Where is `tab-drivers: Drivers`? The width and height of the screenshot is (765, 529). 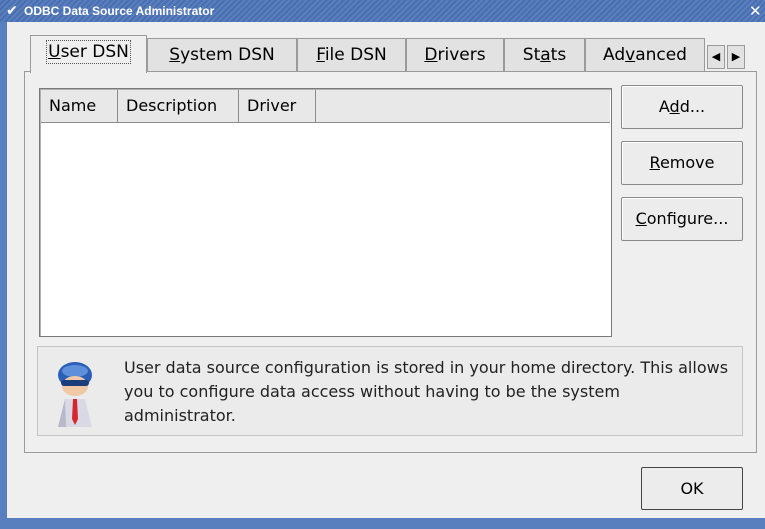 tab-drivers: Drivers is located at coordinates (455, 54).